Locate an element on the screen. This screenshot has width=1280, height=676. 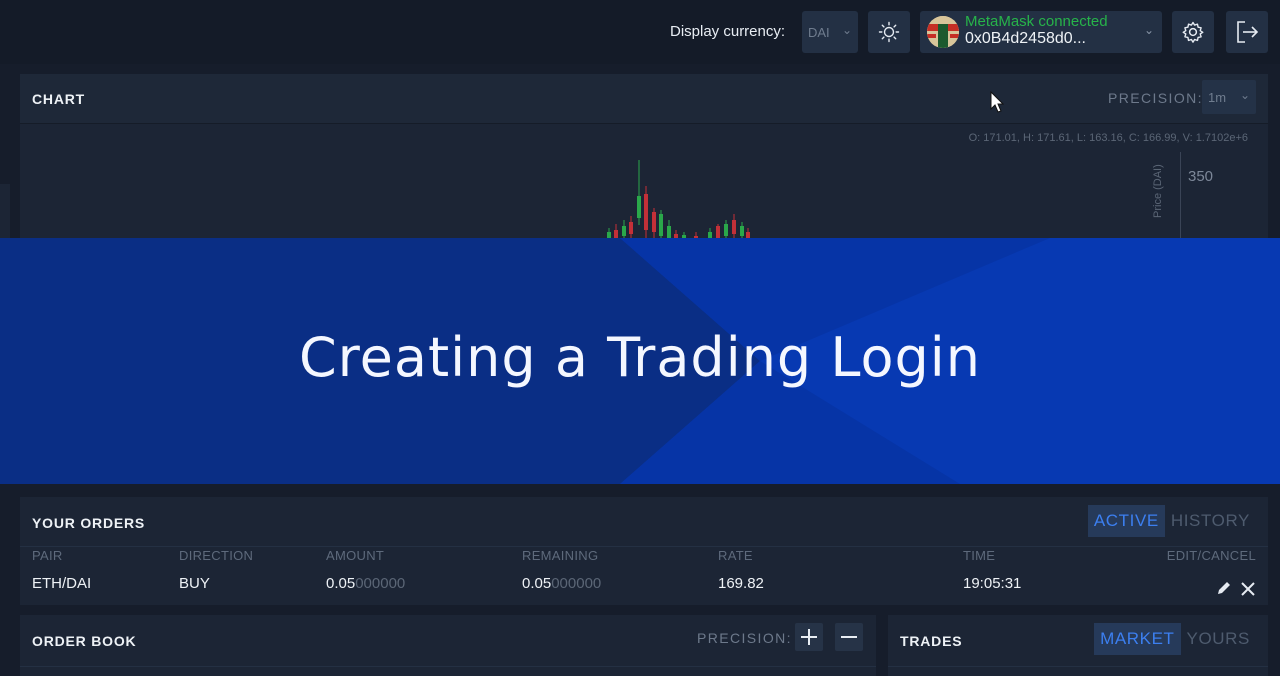
order-remaining-main: 0.05 is located at coordinates (537, 583).